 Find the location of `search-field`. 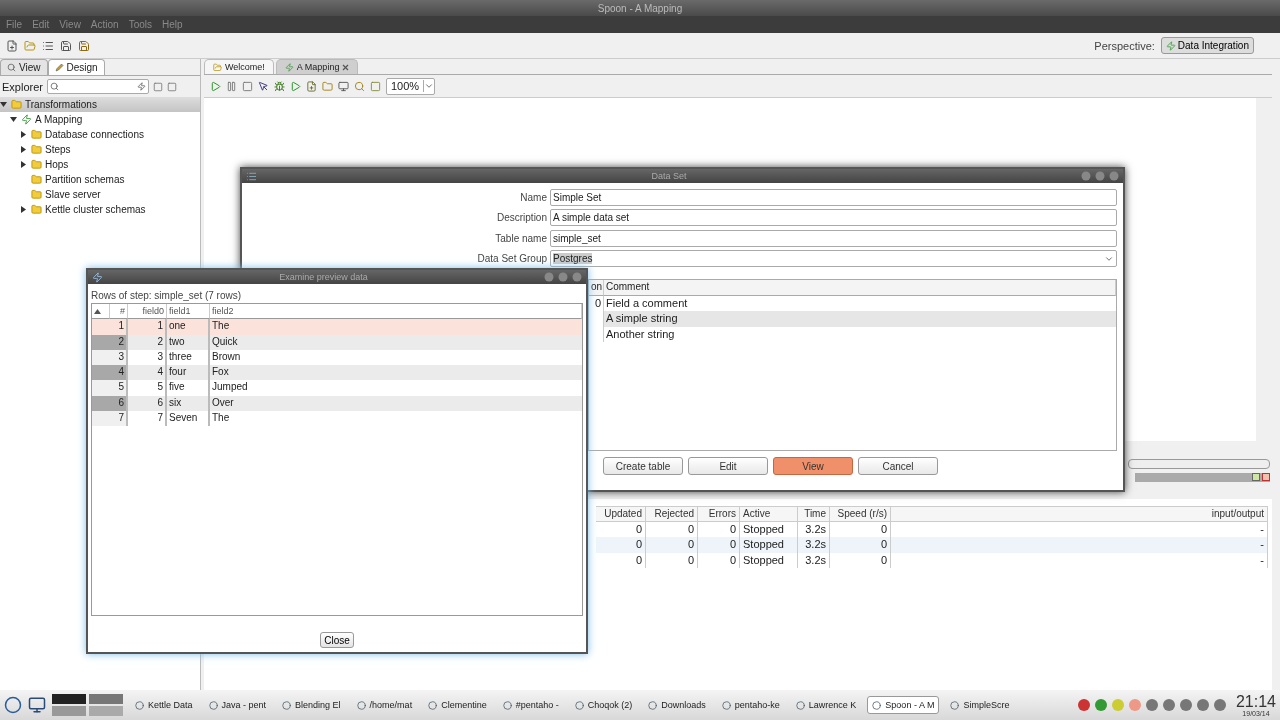

search-field is located at coordinates (97, 86).